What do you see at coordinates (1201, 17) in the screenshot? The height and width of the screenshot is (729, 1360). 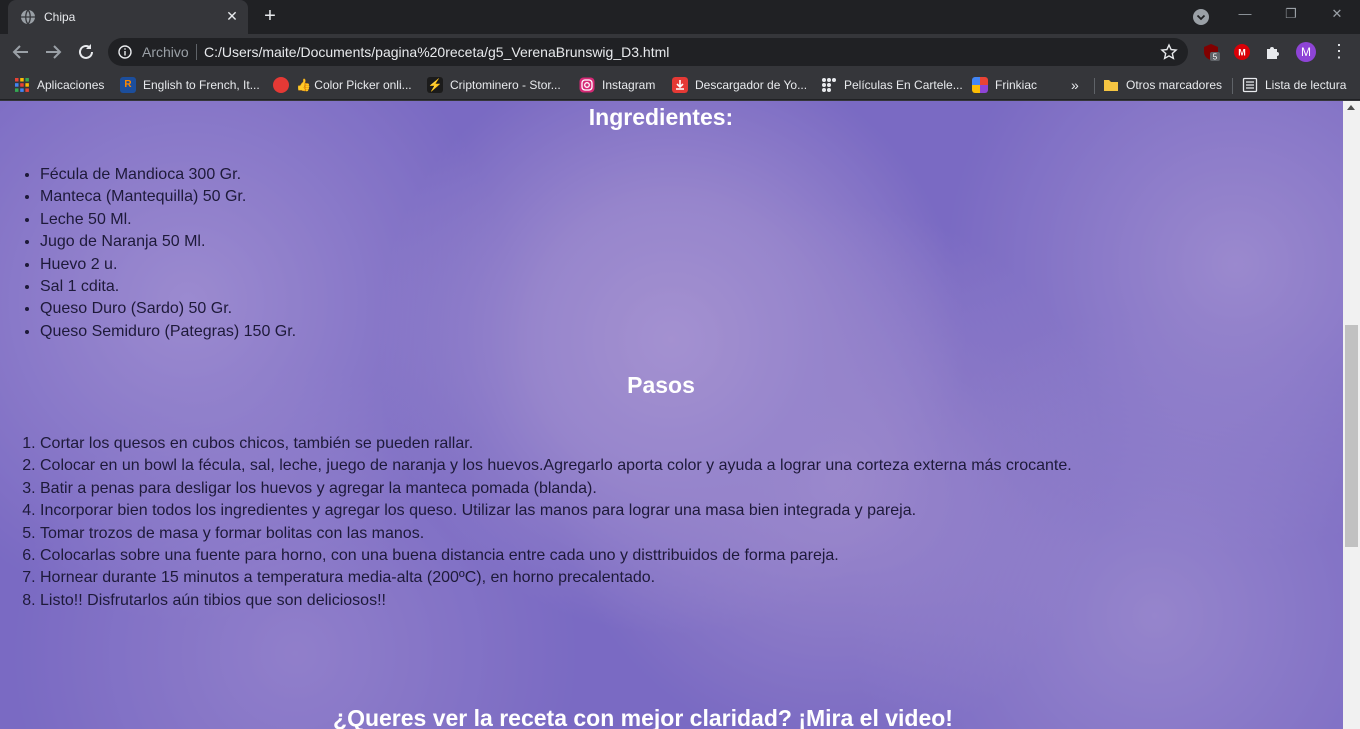 I see `tab-search-icon` at bounding box center [1201, 17].